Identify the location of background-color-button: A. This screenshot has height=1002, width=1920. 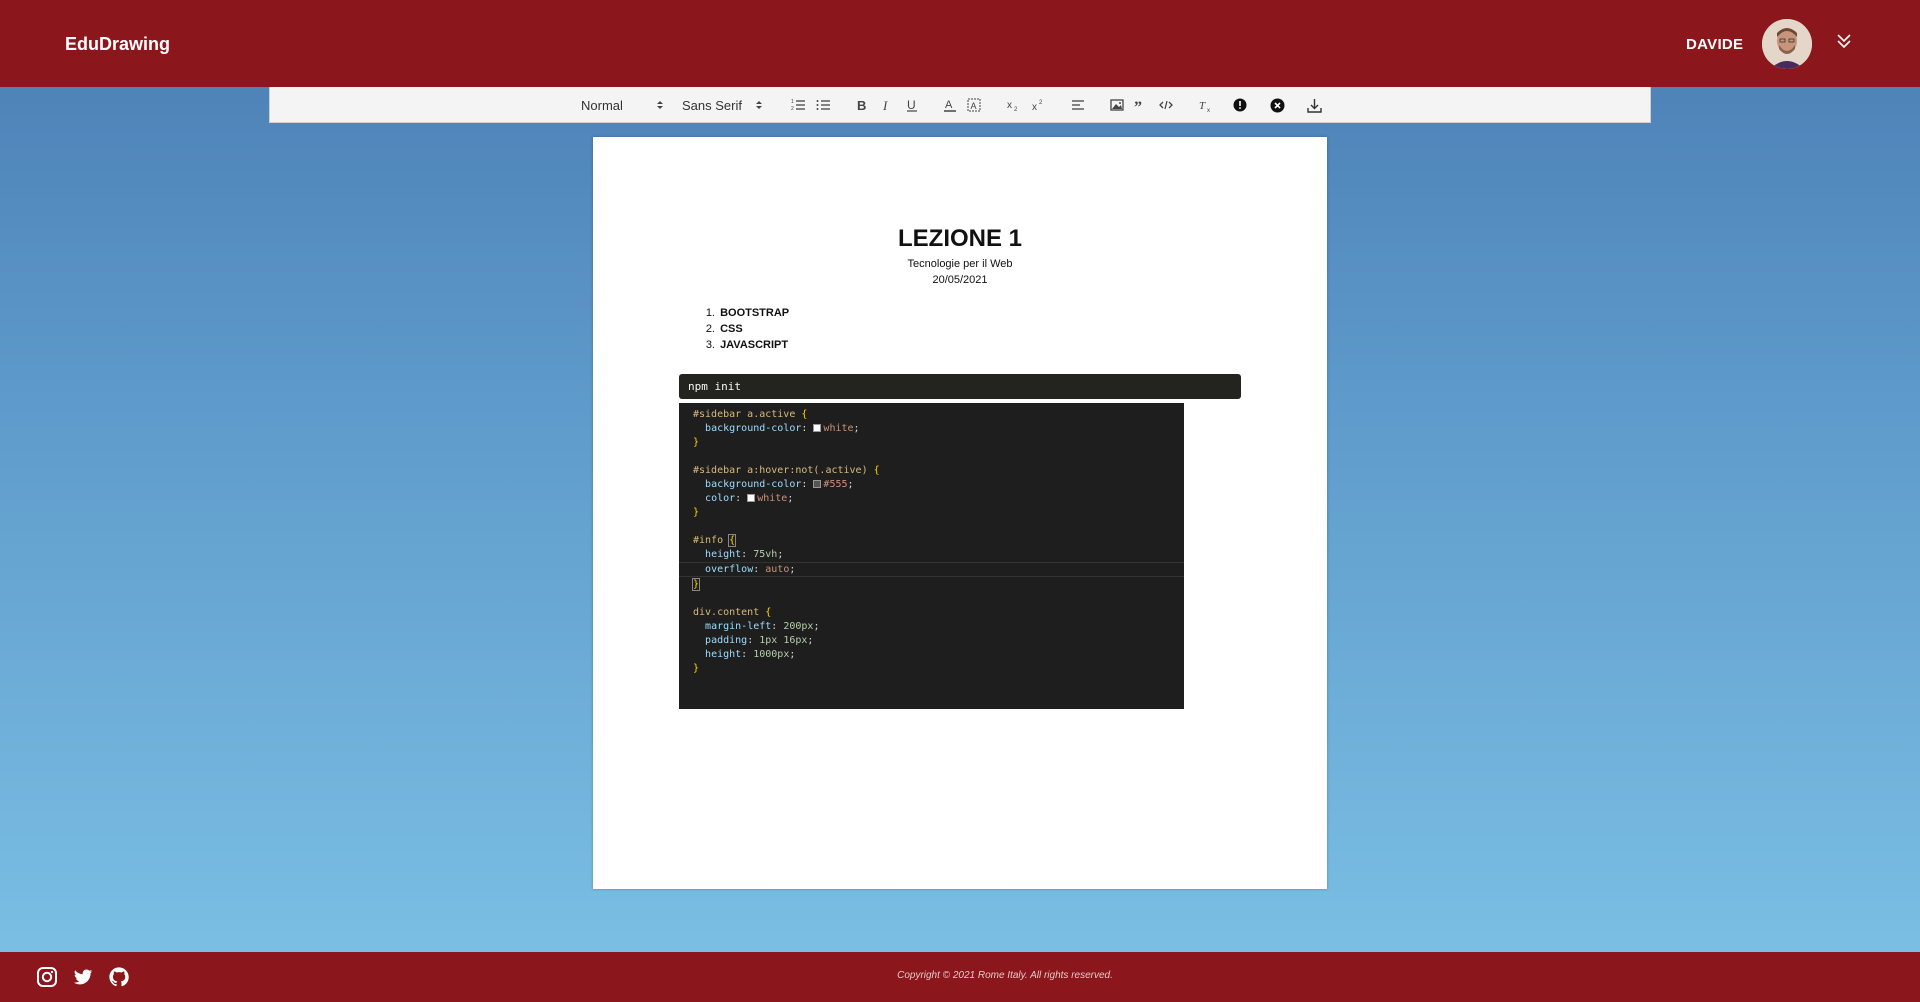
(974, 105).